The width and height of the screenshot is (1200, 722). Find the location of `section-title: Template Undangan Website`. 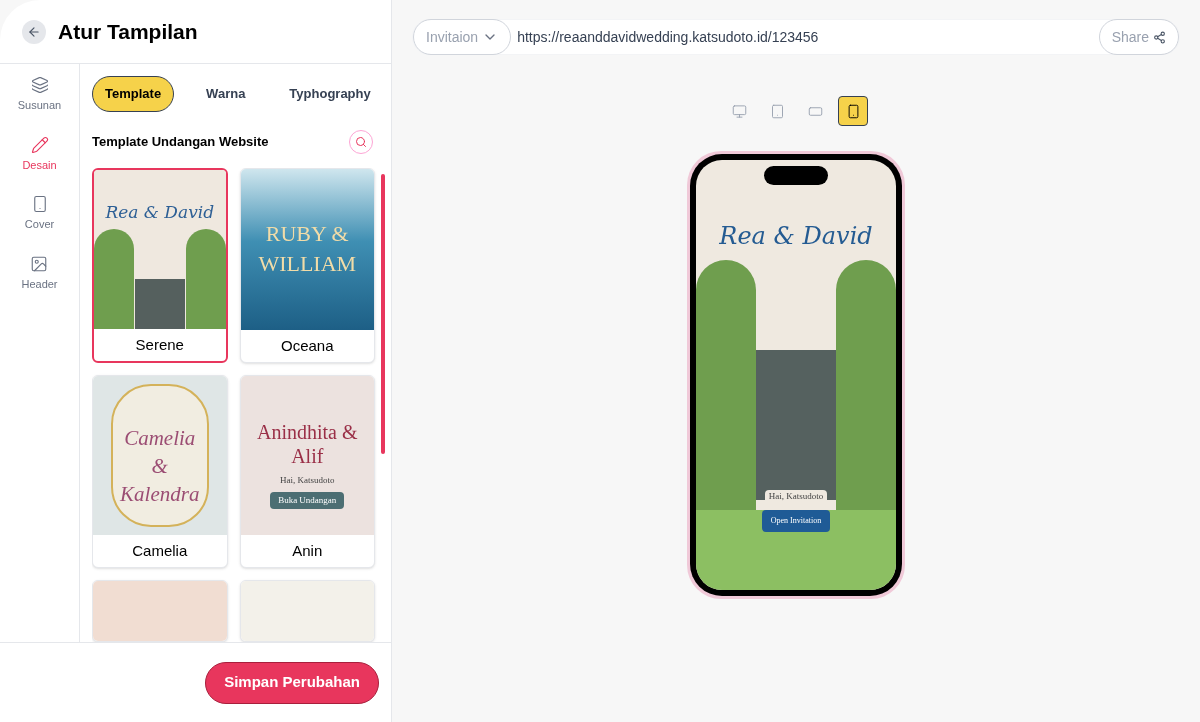

section-title: Template Undangan Website is located at coordinates (180, 142).